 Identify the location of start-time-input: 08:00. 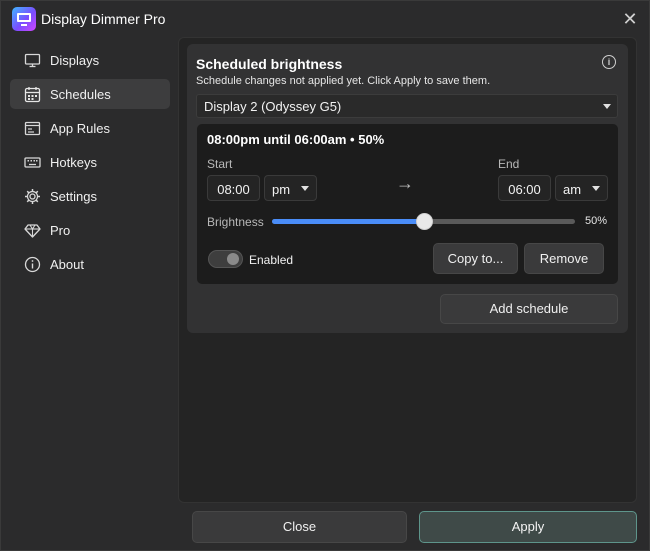
(233, 188).